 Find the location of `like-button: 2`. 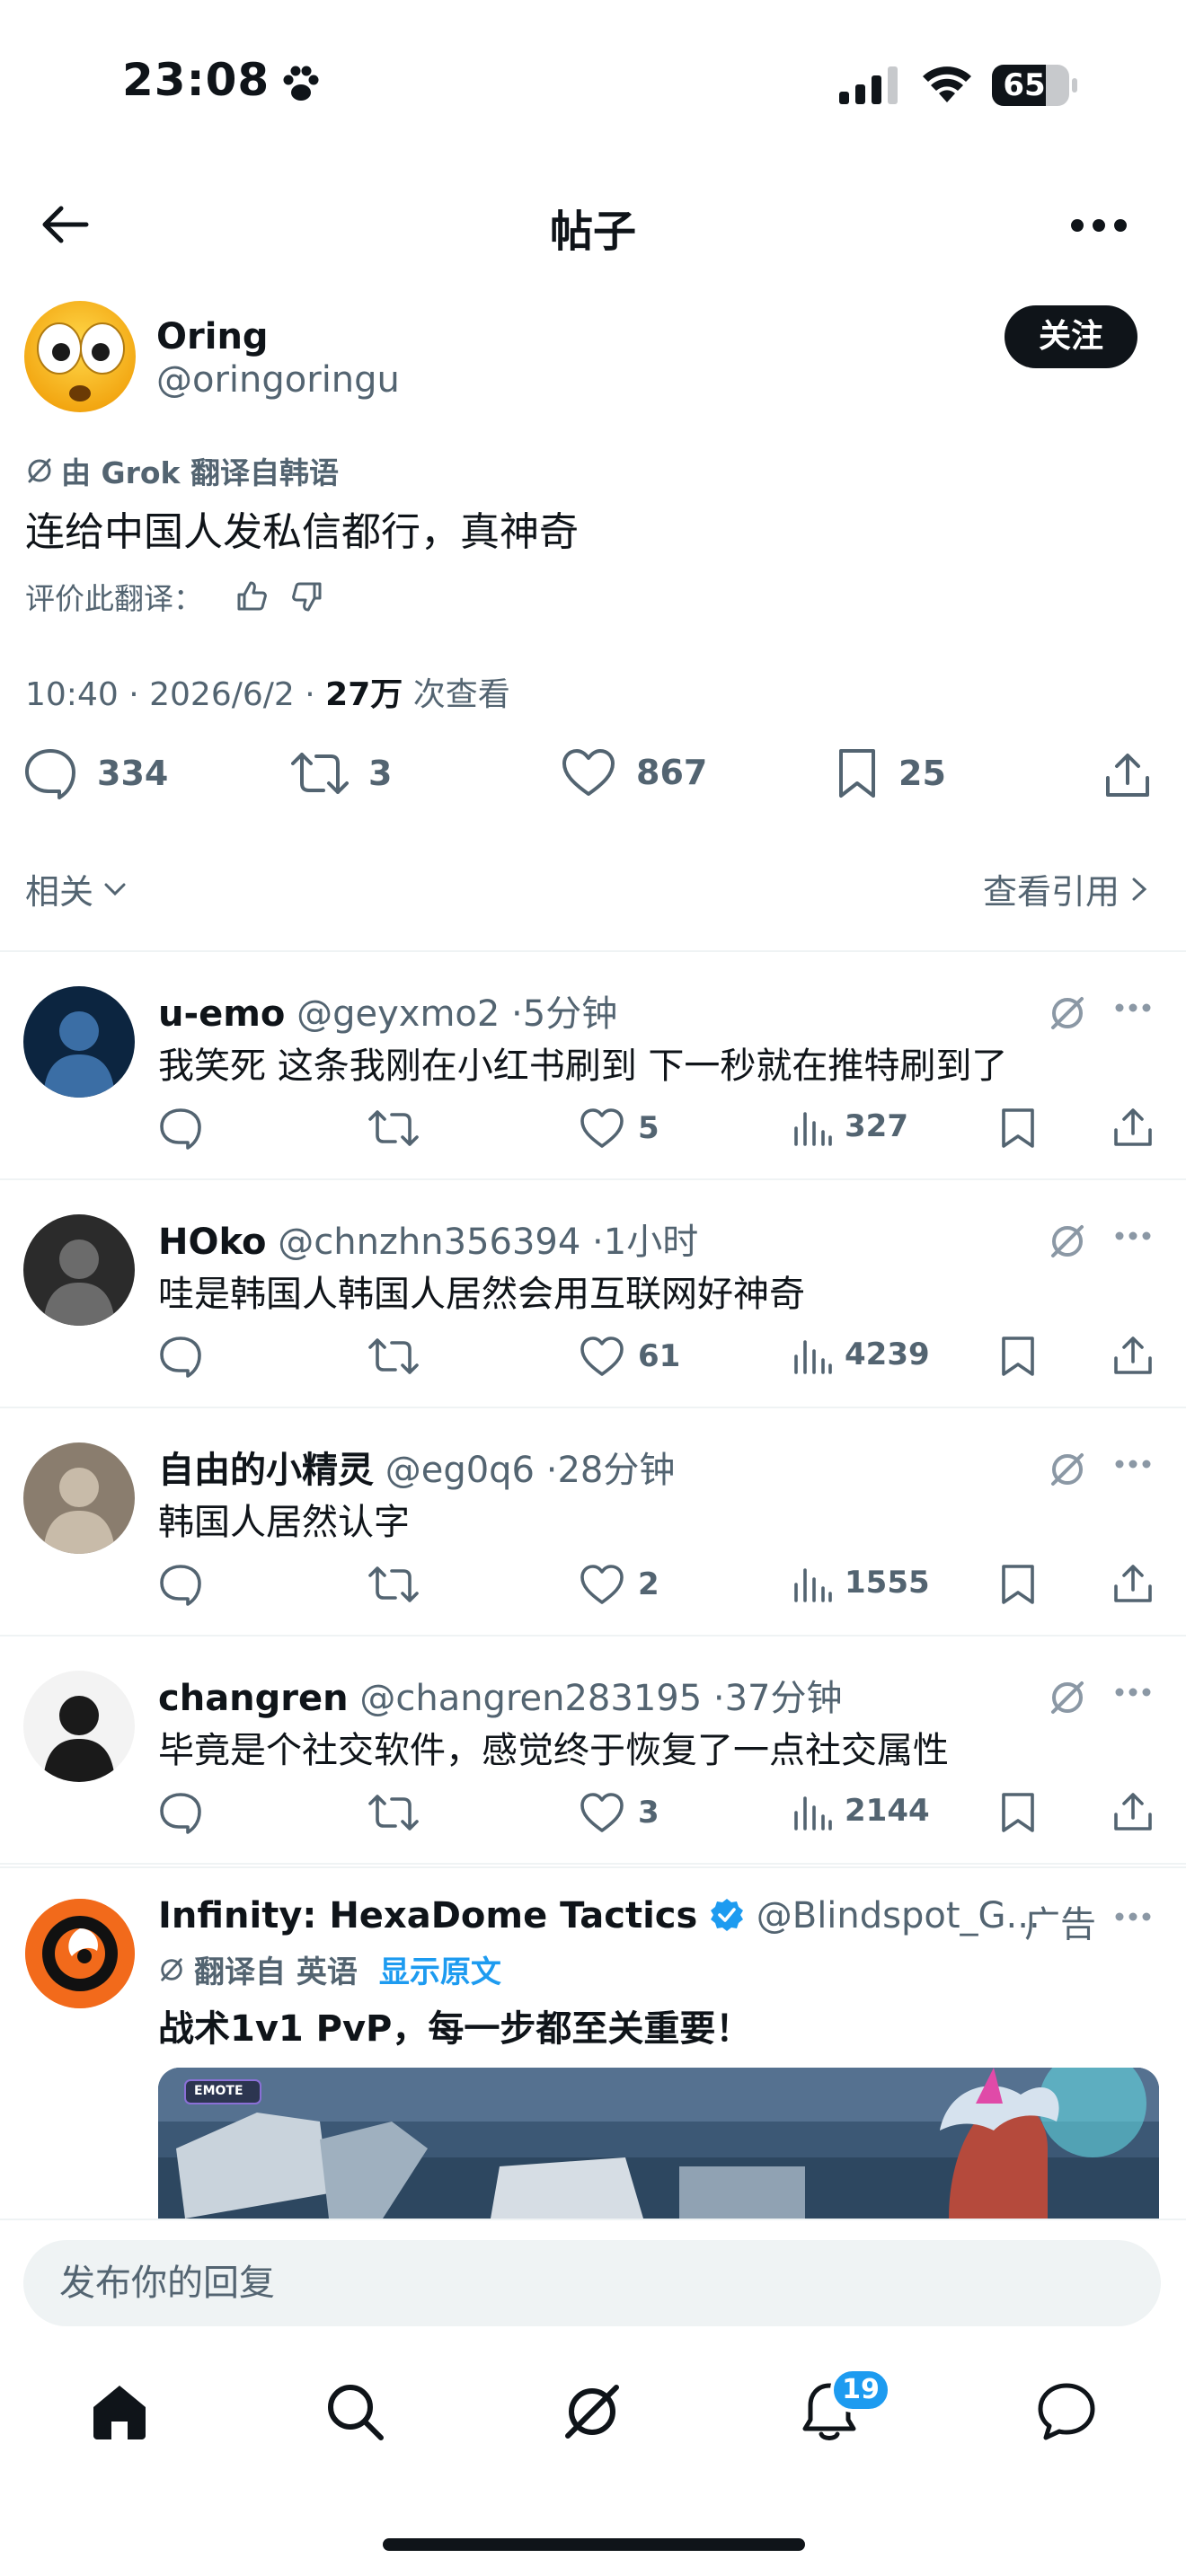

like-button: 2 is located at coordinates (619, 1584).